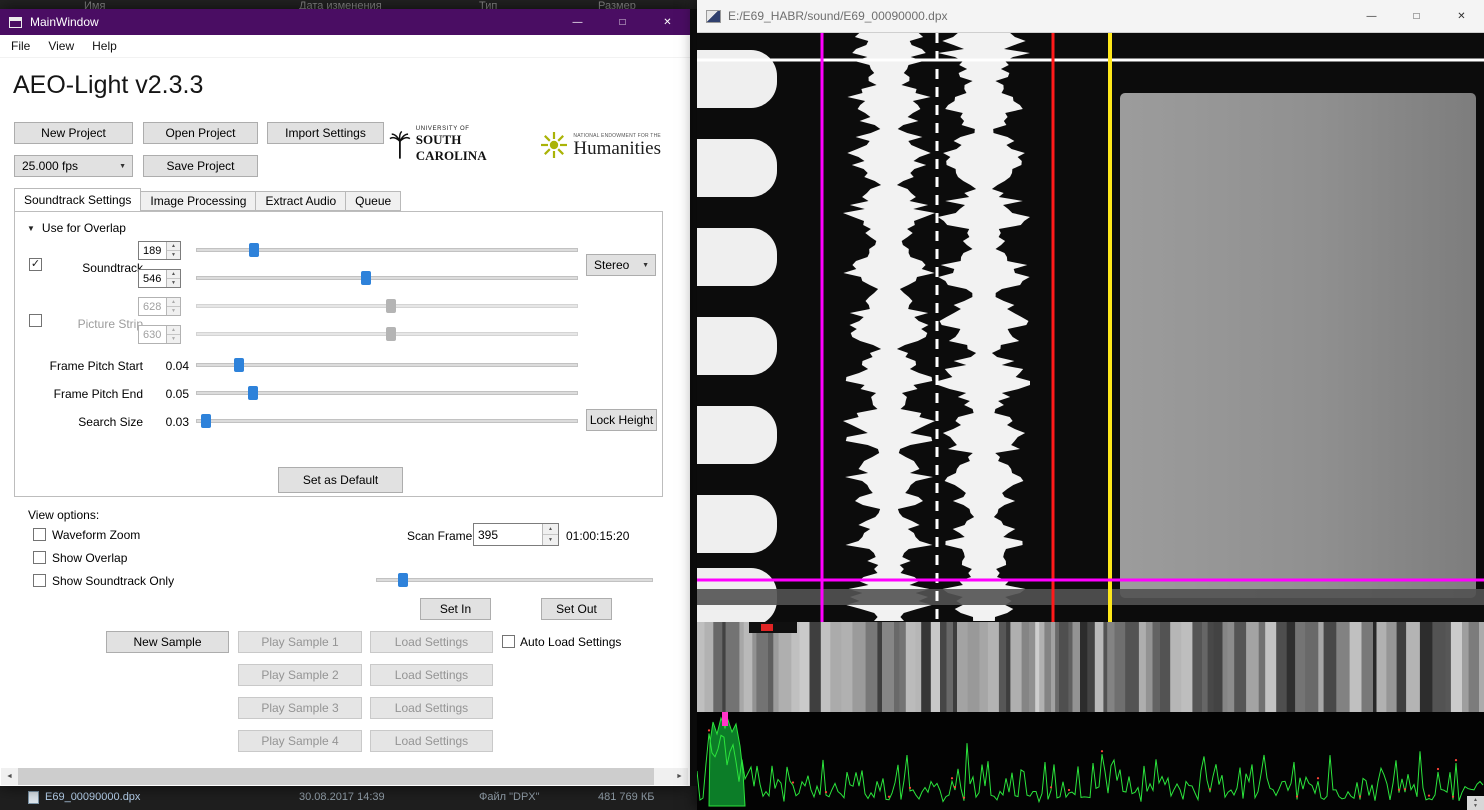 The image size is (1484, 810). Describe the element at coordinates (431, 708) in the screenshot. I see `load-settings-3-button: Load Settings` at that location.